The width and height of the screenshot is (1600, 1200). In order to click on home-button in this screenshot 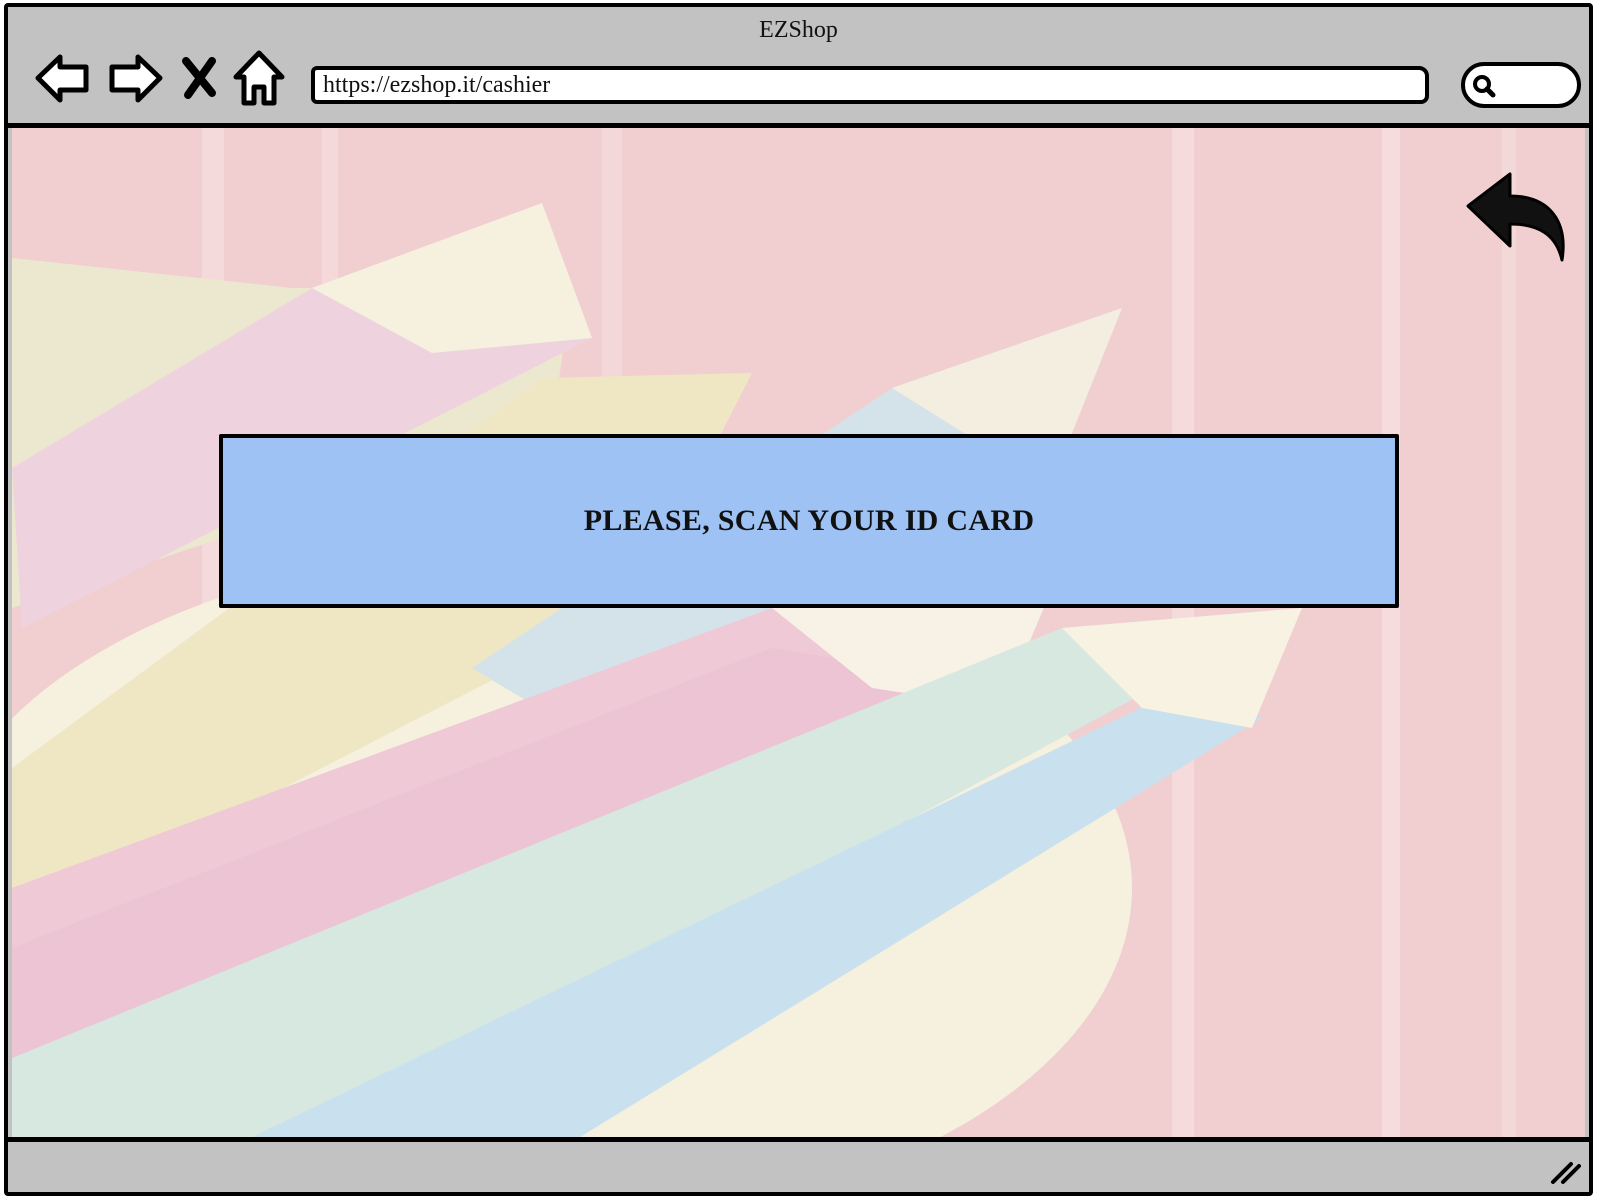, I will do `click(259, 78)`.